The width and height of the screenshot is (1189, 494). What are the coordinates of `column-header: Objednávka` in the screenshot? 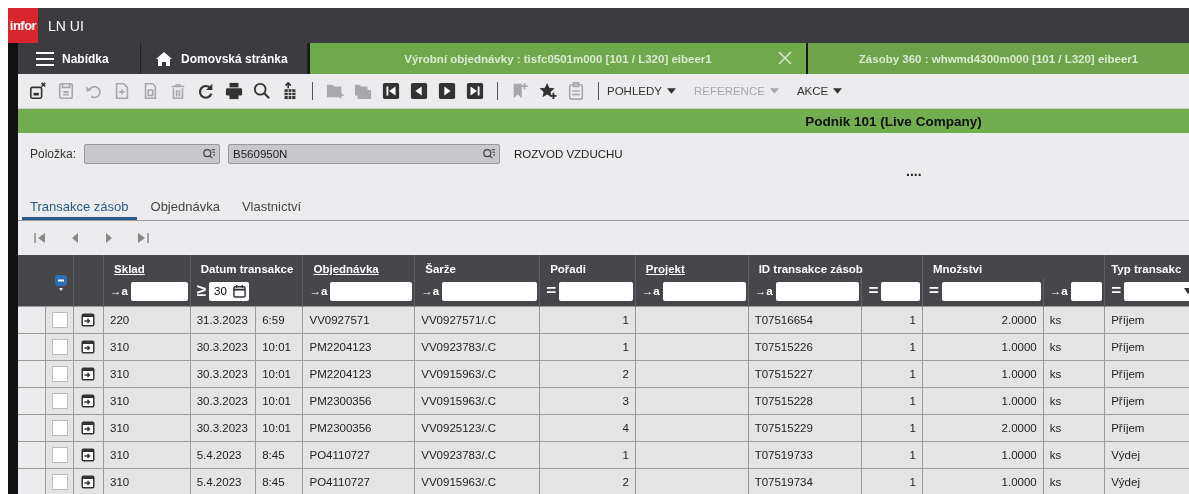 It's located at (359, 266).